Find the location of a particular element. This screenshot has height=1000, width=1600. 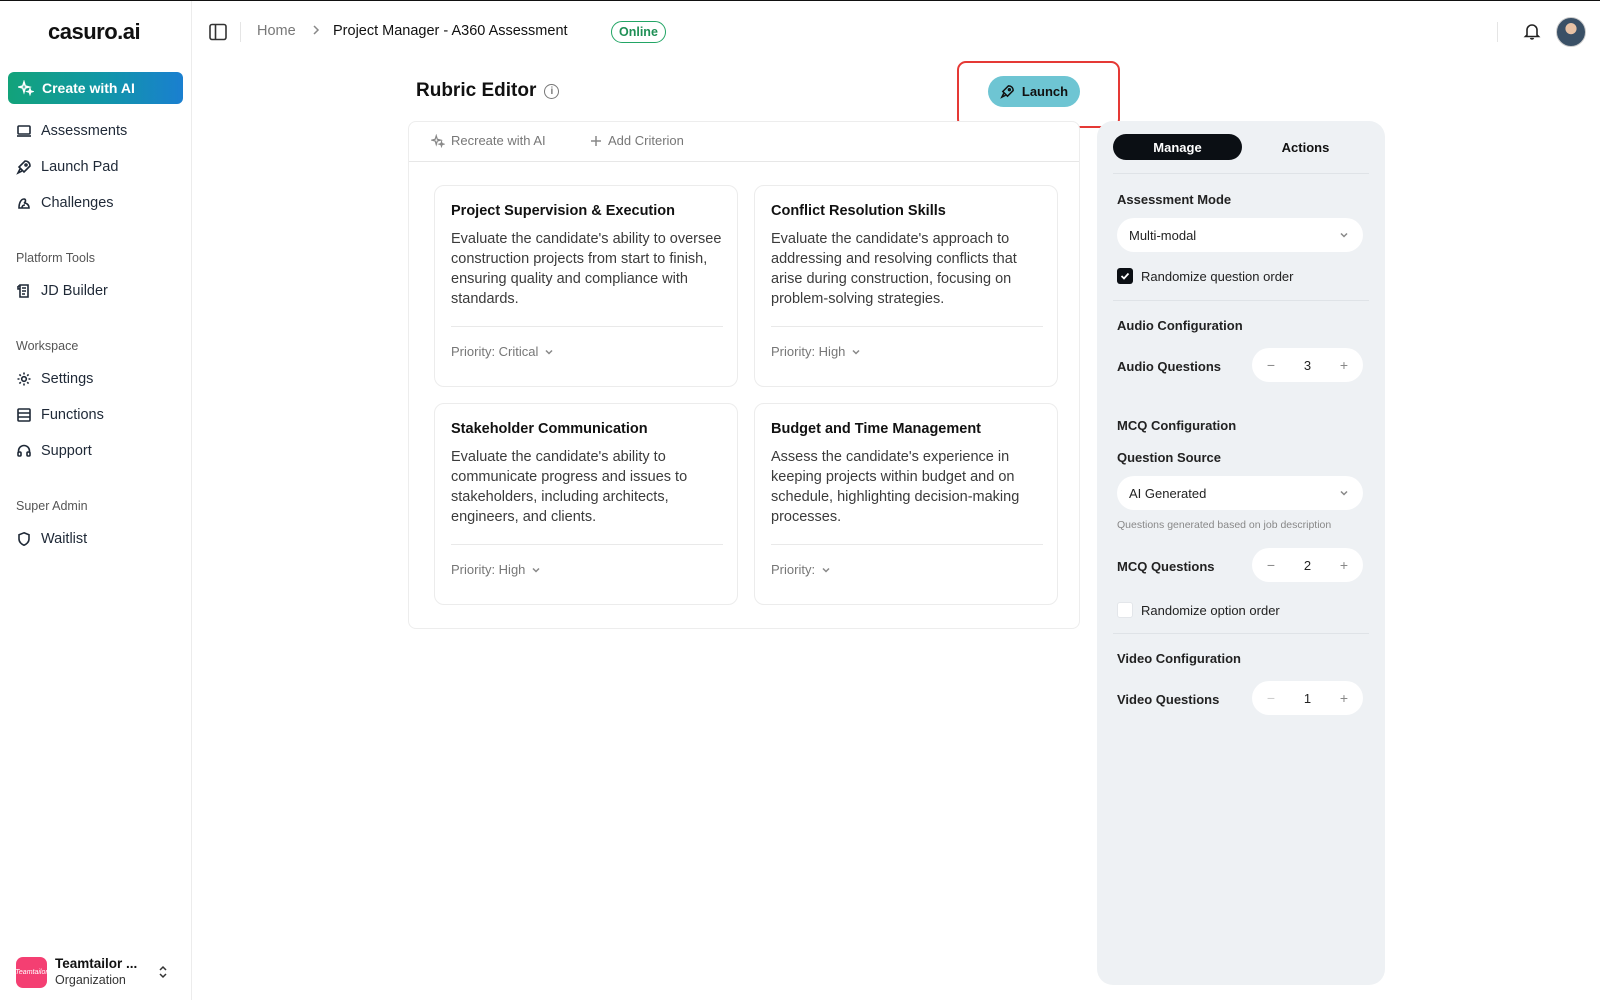

audio-config-label: Audio Configuration is located at coordinates (1180, 325).